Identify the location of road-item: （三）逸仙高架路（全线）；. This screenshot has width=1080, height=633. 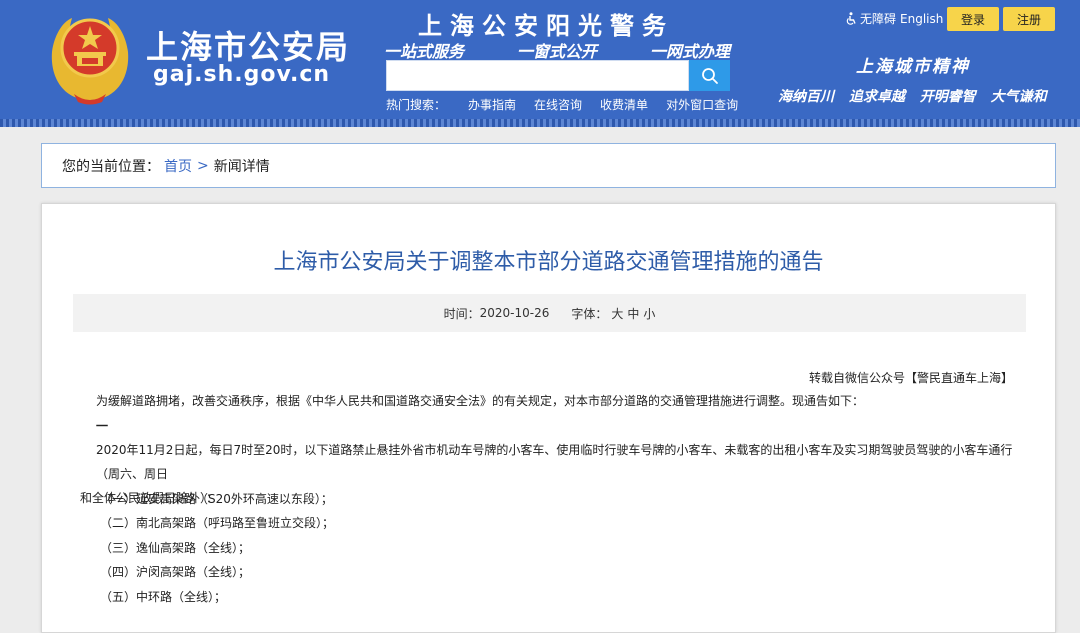
(175, 548).